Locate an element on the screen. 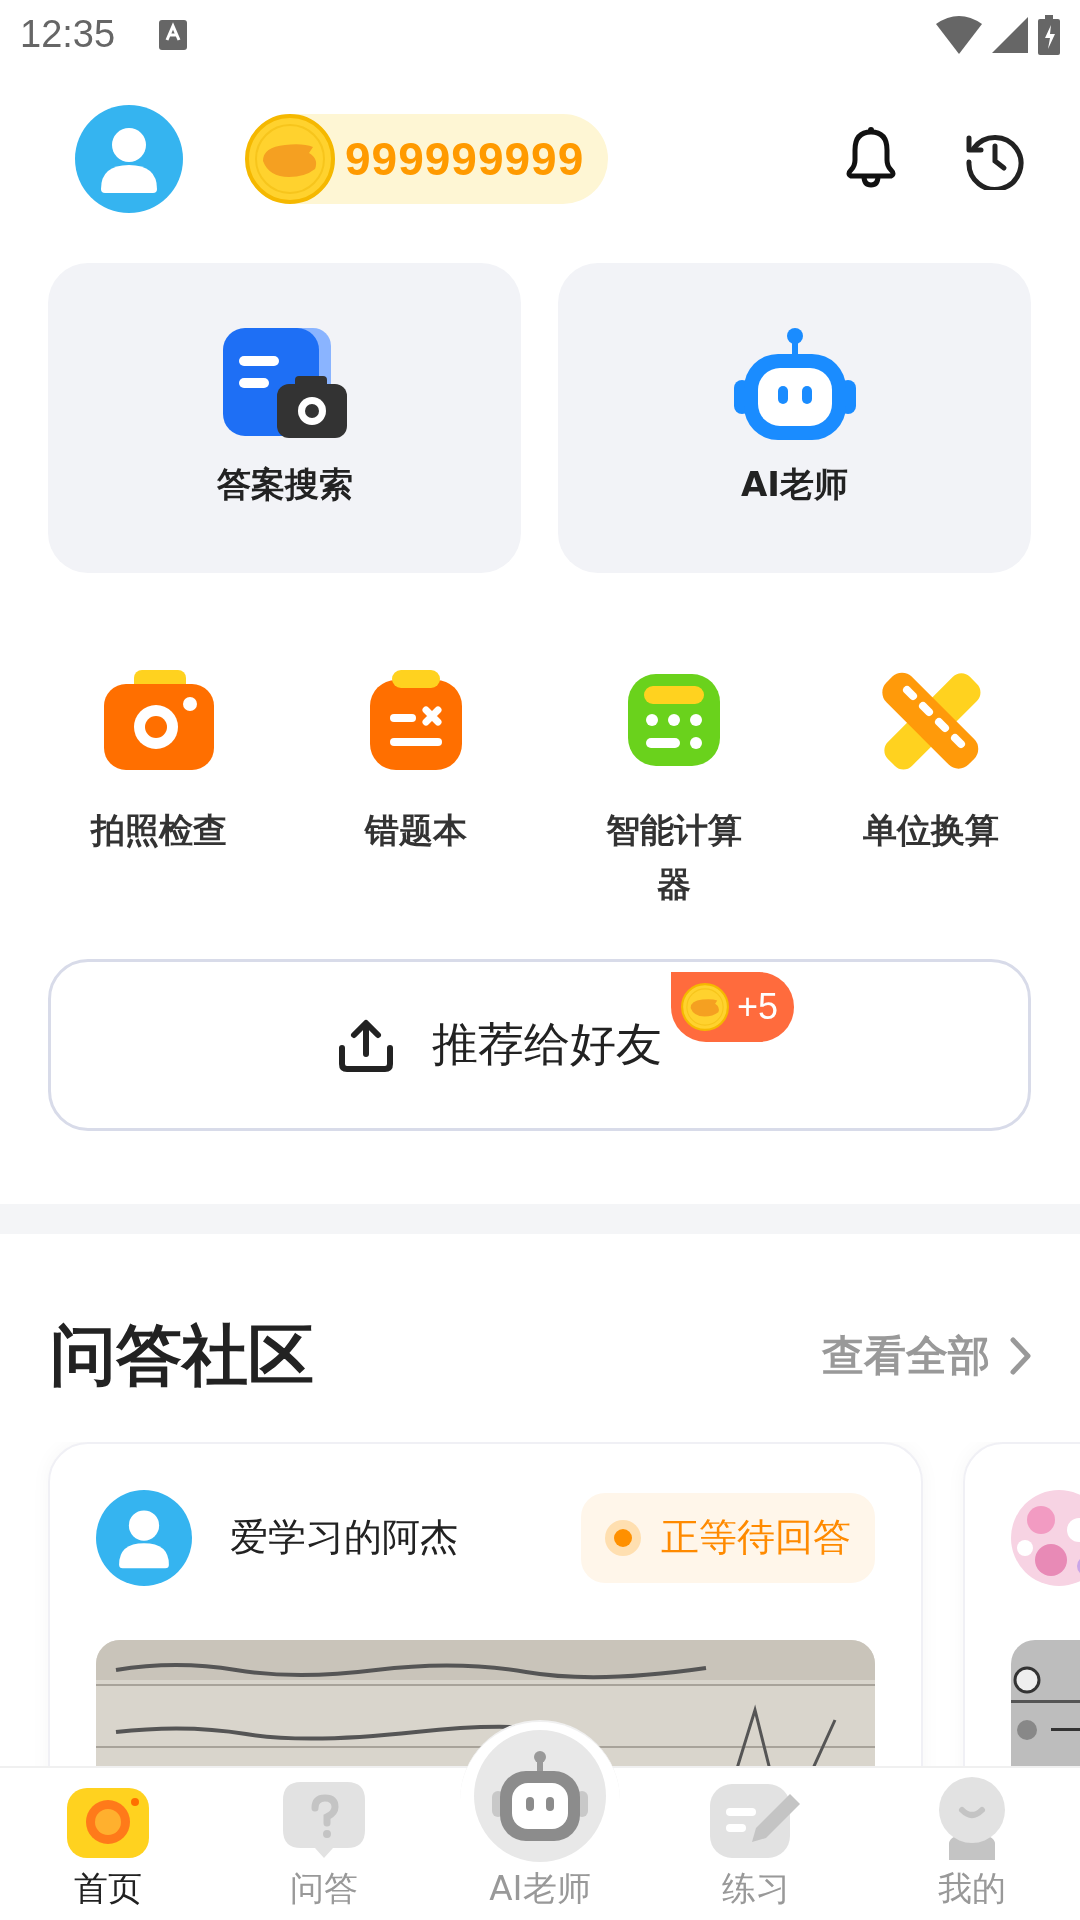 The height and width of the screenshot is (1920, 1080). battery-icon is located at coordinates (1049, 34).